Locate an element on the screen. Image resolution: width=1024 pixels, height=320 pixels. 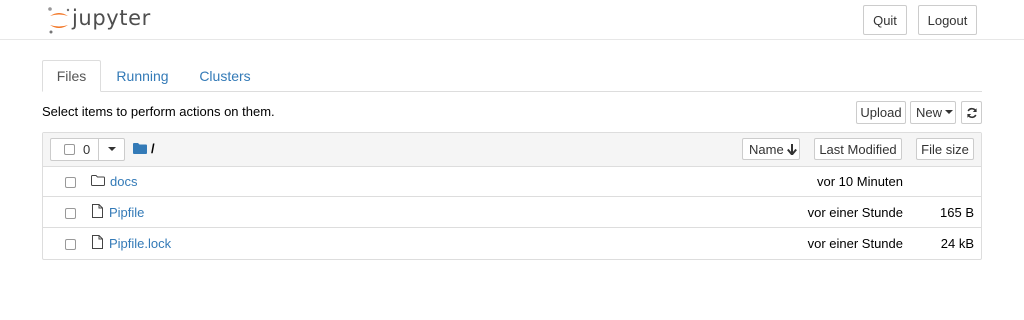
select-all-checkbox is located at coordinates (69, 149).